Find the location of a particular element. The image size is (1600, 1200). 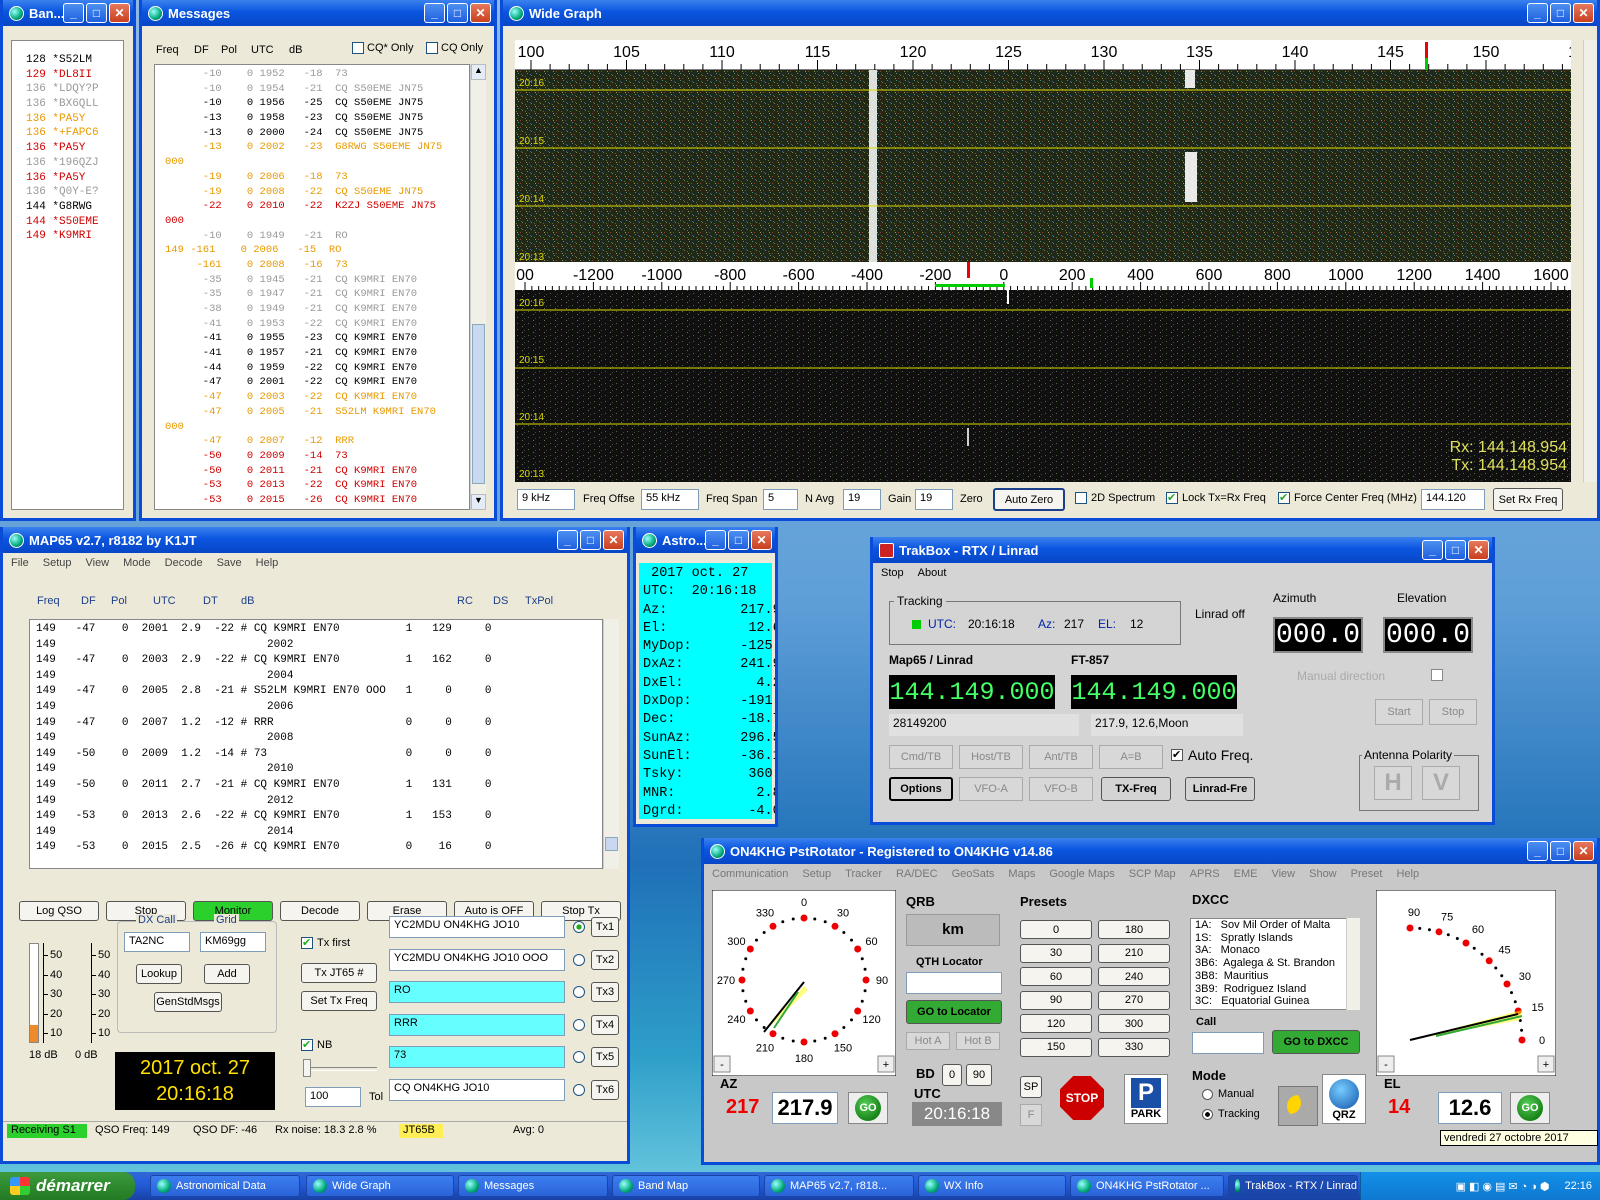

menu-item-view: View is located at coordinates (97, 563).